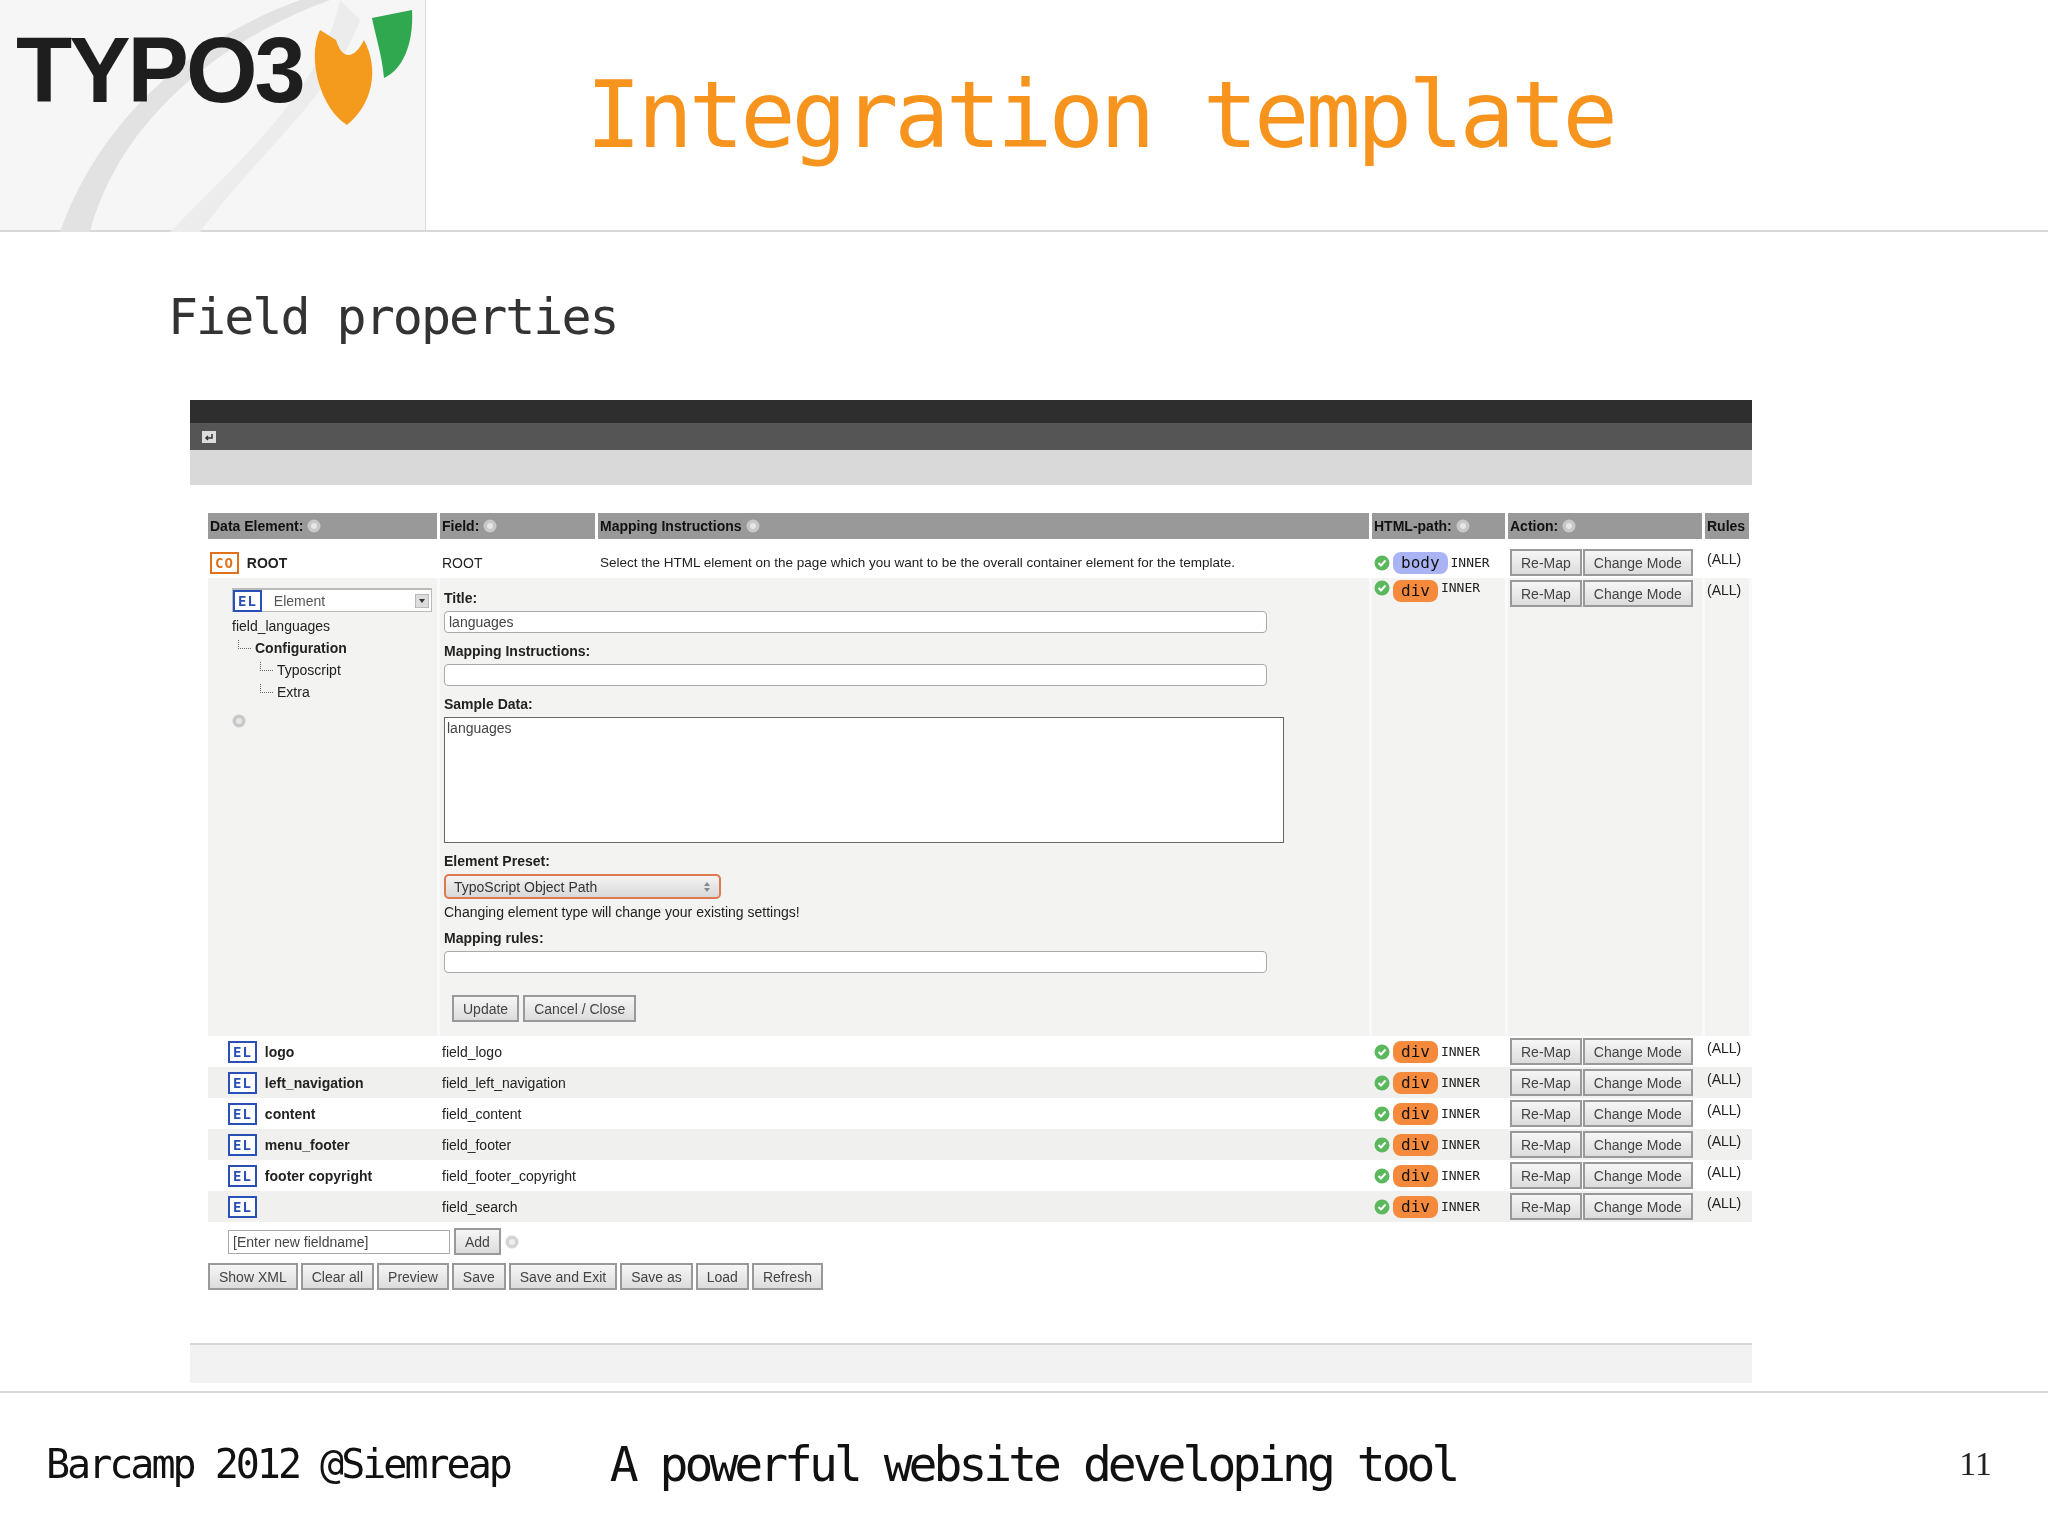 The width and height of the screenshot is (2048, 1535). I want to click on slide-title: Integration template, so click(1100, 120).